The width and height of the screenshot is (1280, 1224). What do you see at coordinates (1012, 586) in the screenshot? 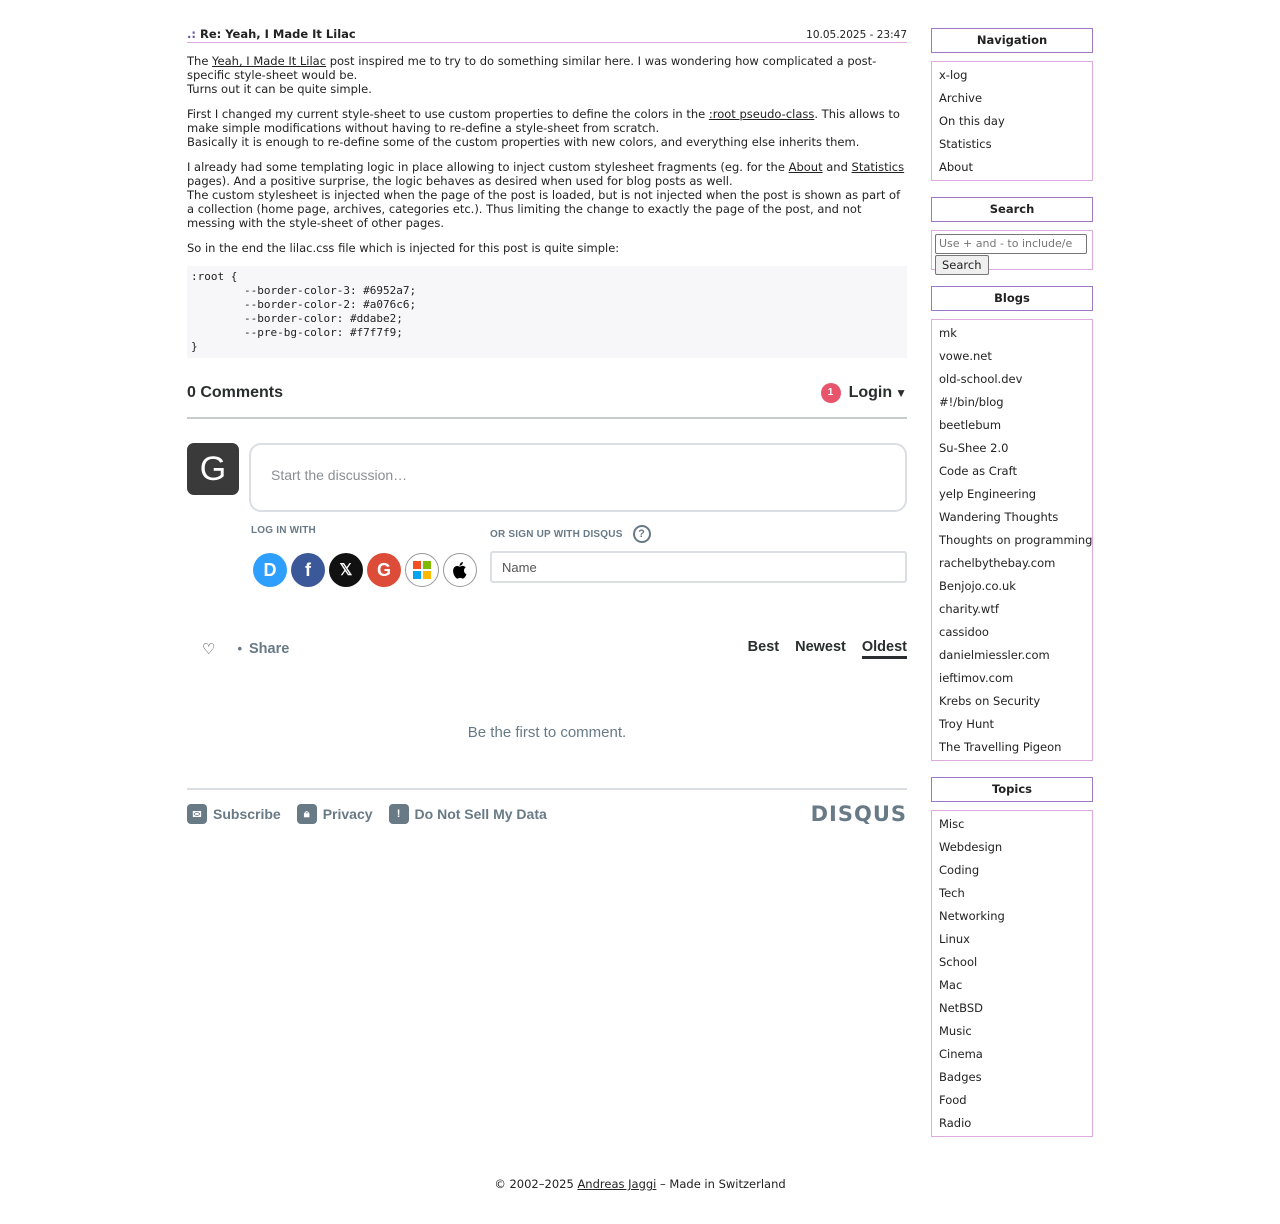
I see `blog-item: Benjojo.co.uk` at bounding box center [1012, 586].